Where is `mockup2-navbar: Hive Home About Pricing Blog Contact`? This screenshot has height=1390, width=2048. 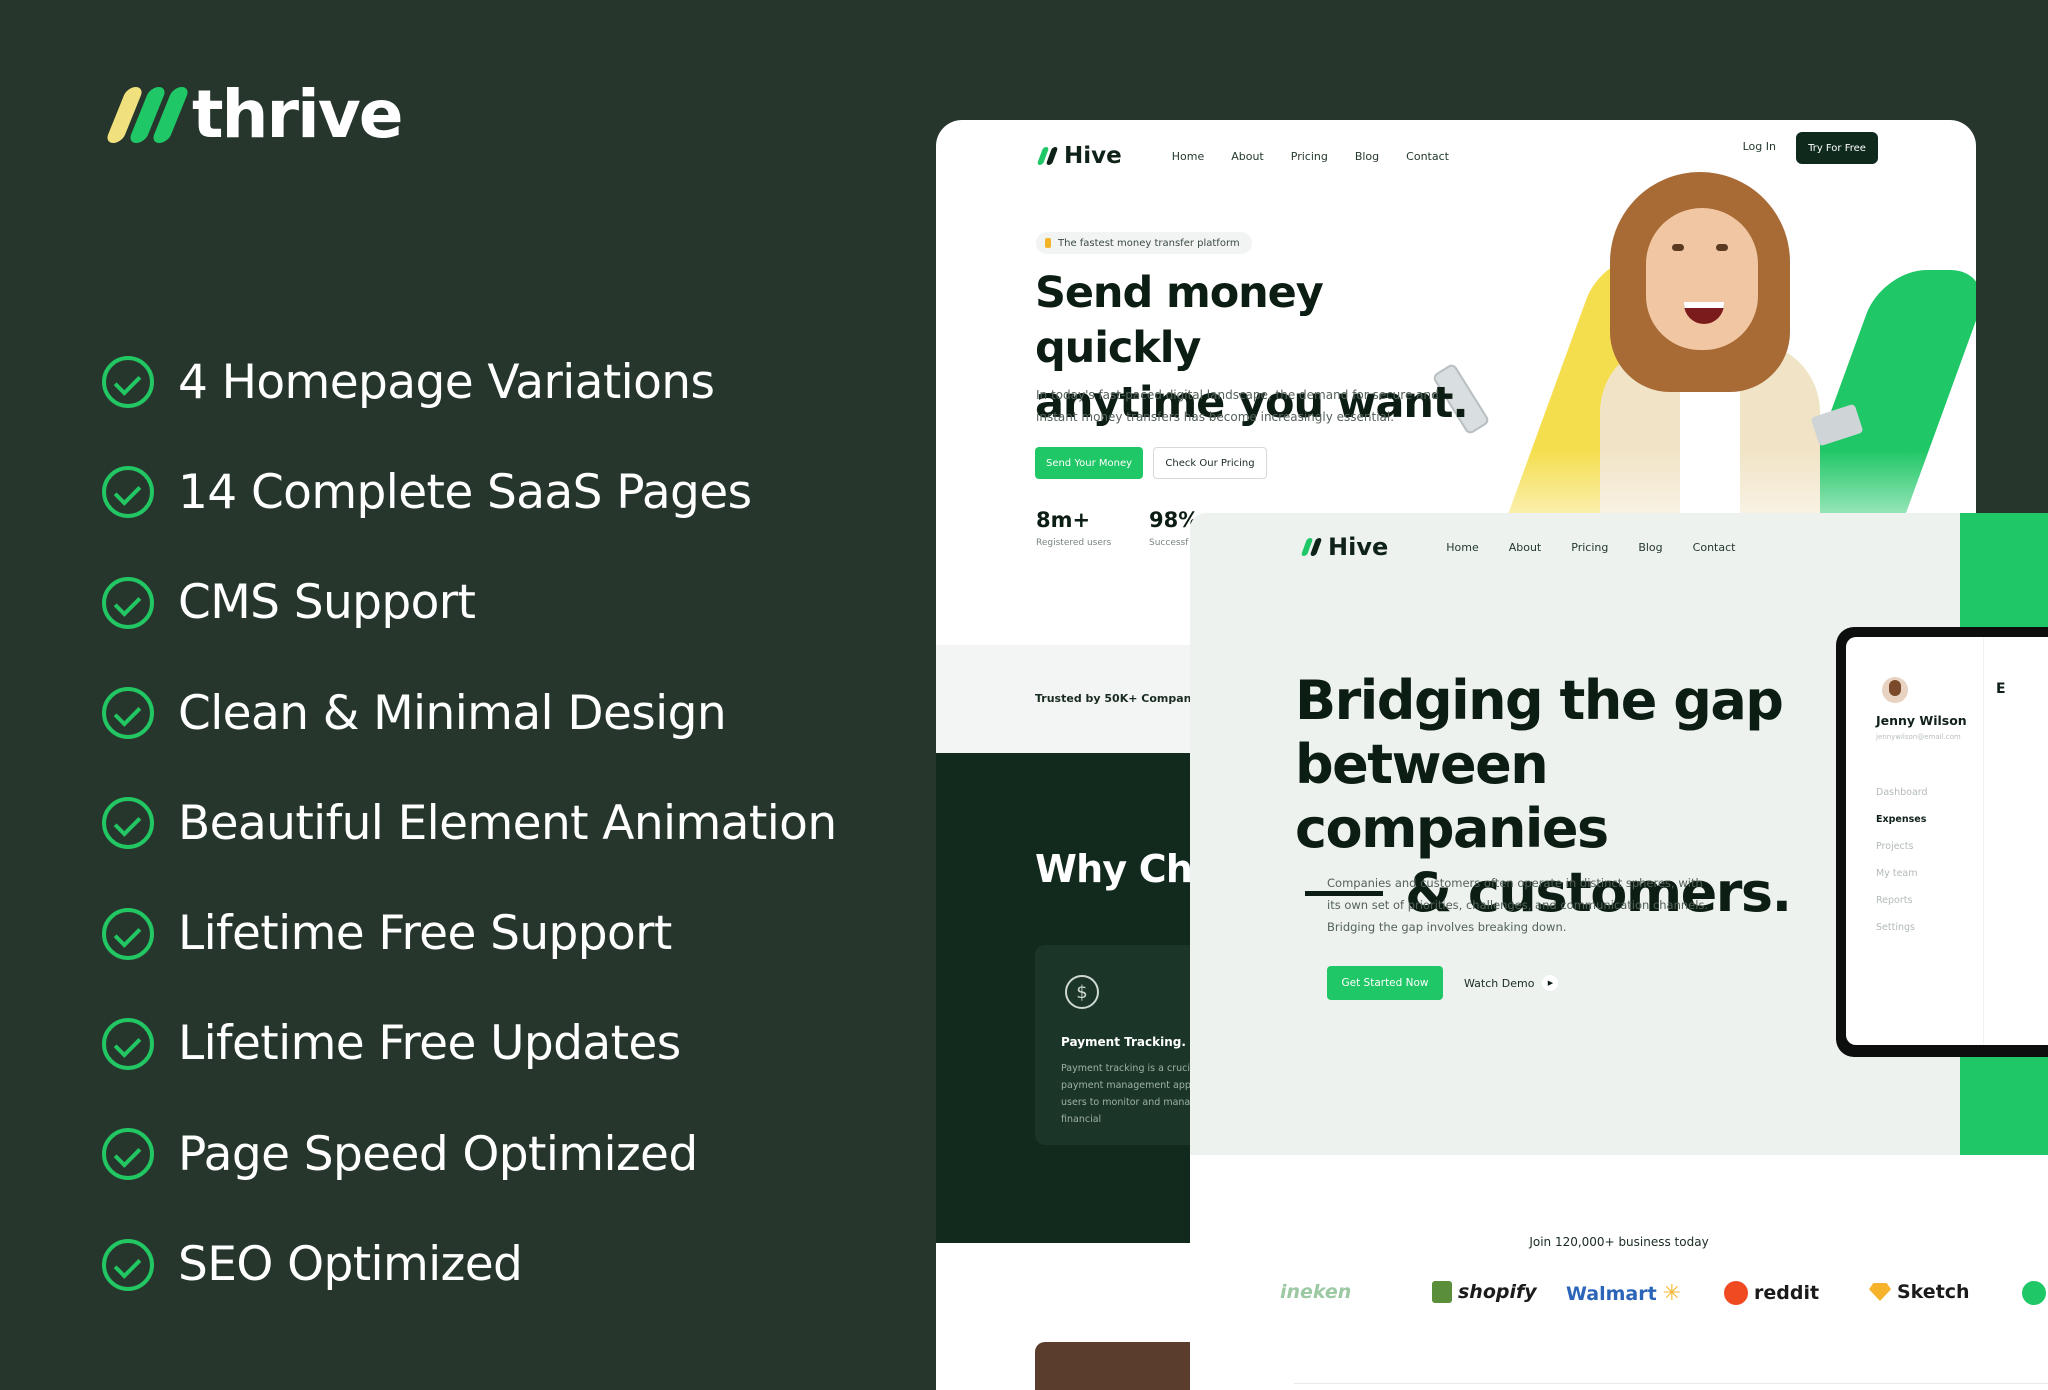
mockup2-navbar: Hive Home About Pricing Blog Contact is located at coordinates (1517, 547).